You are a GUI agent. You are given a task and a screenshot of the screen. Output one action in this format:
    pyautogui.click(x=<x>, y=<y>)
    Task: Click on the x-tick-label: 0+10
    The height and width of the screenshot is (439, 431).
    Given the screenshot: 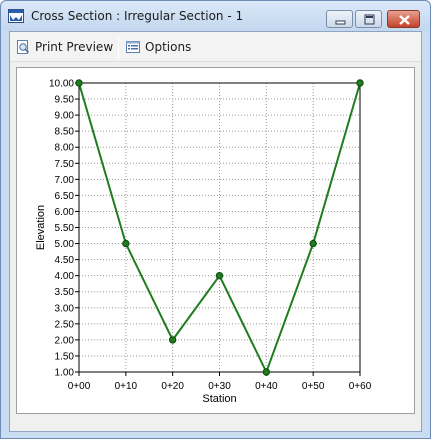 What is the action you would take?
    pyautogui.click(x=126, y=386)
    